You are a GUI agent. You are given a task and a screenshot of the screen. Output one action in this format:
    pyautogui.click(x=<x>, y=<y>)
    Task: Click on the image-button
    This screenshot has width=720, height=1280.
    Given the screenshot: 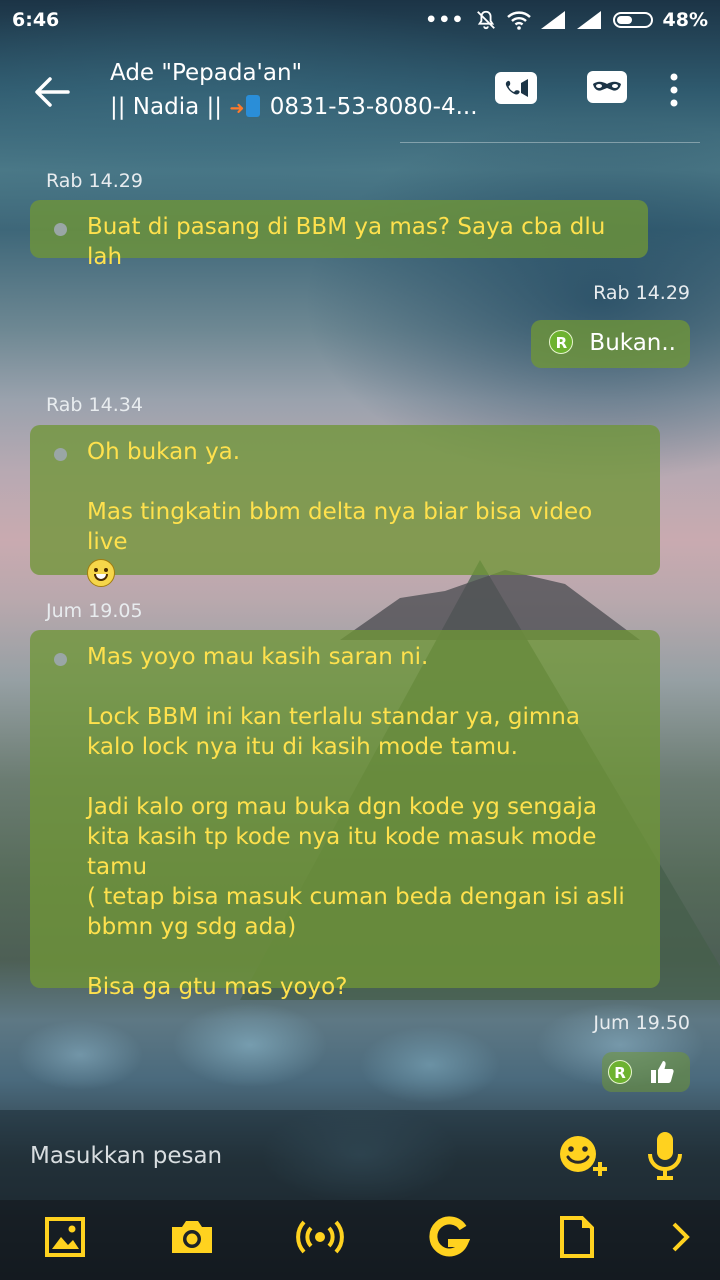 What is the action you would take?
    pyautogui.click(x=65, y=1237)
    